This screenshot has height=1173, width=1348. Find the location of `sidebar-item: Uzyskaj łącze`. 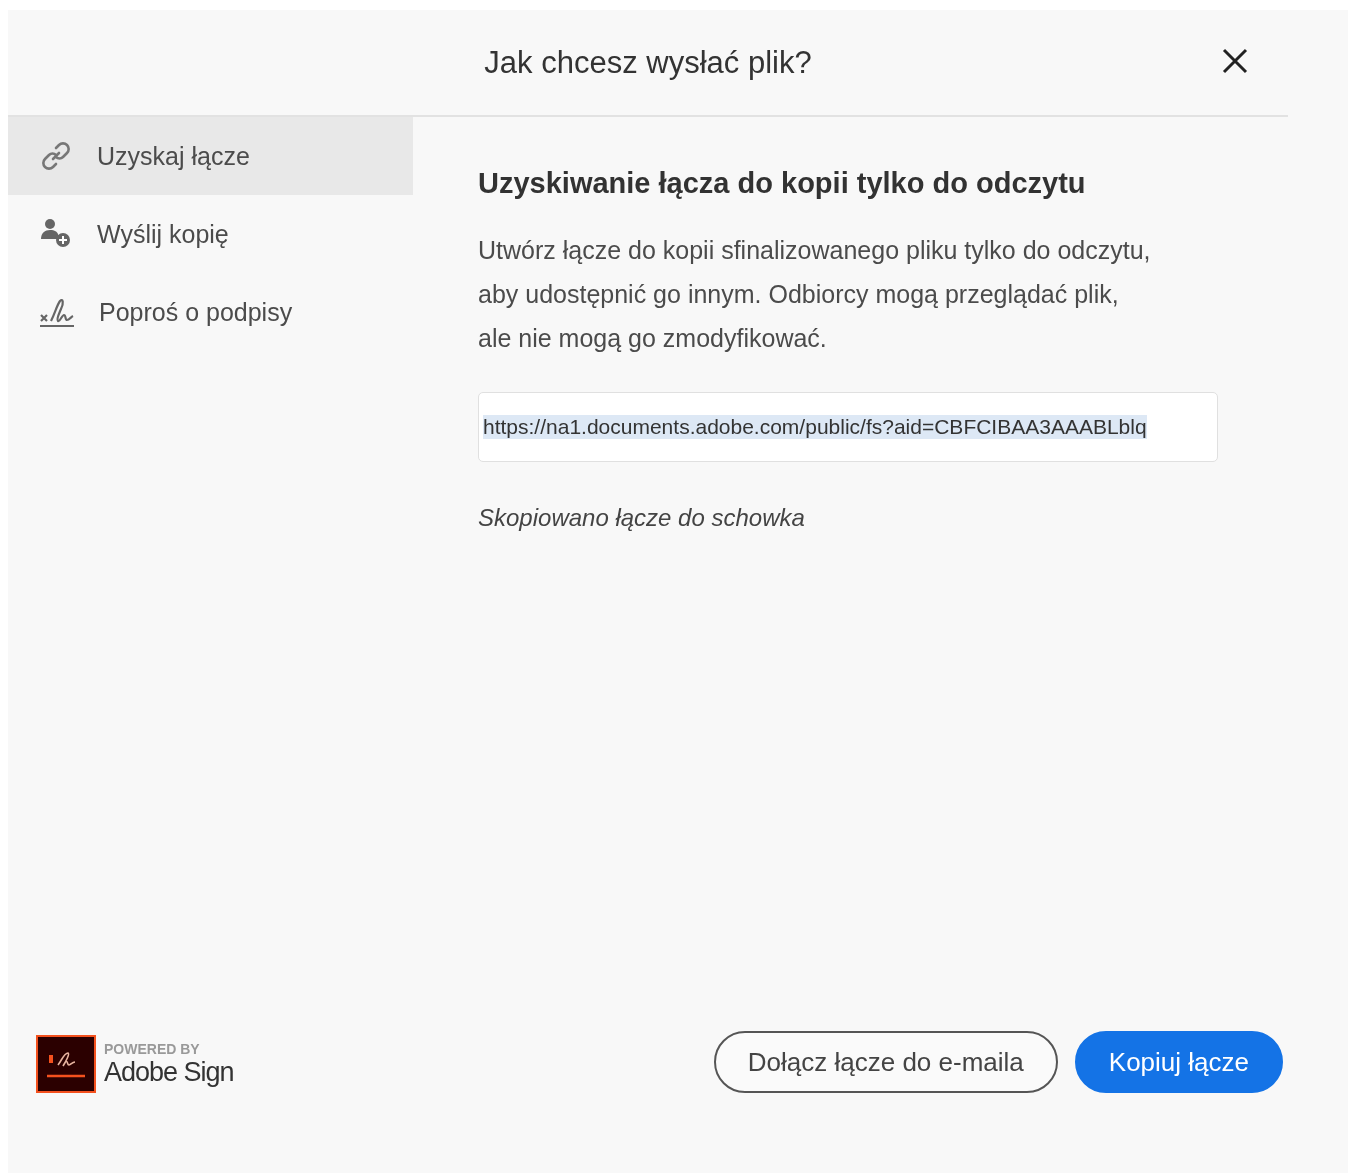

sidebar-item: Uzyskaj łącze is located at coordinates (210, 156).